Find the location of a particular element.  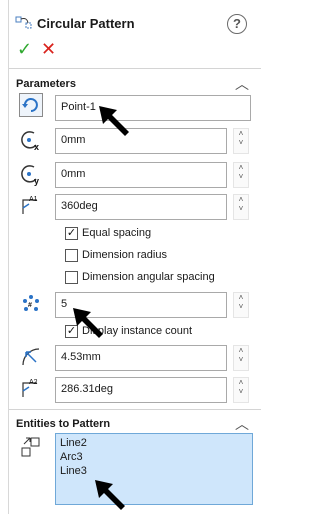

header: Circular Pattern ? is located at coordinates (135, 22).